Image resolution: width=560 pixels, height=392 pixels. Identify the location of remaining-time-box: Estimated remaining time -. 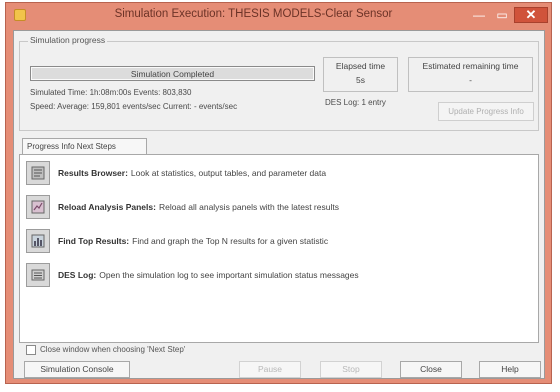
(470, 74).